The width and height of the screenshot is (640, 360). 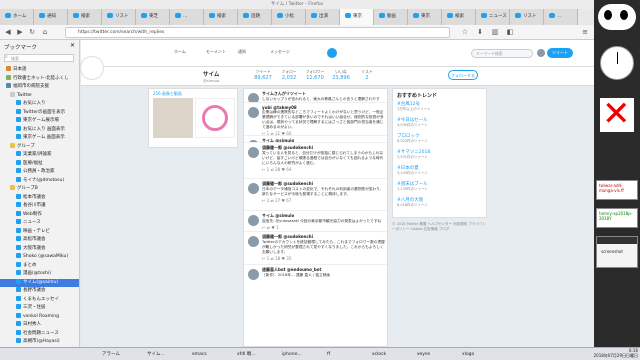 I want to click on tweet-actions: ↩ 1 ⇄ 28 ♥ 64, so click(x=323, y=169).